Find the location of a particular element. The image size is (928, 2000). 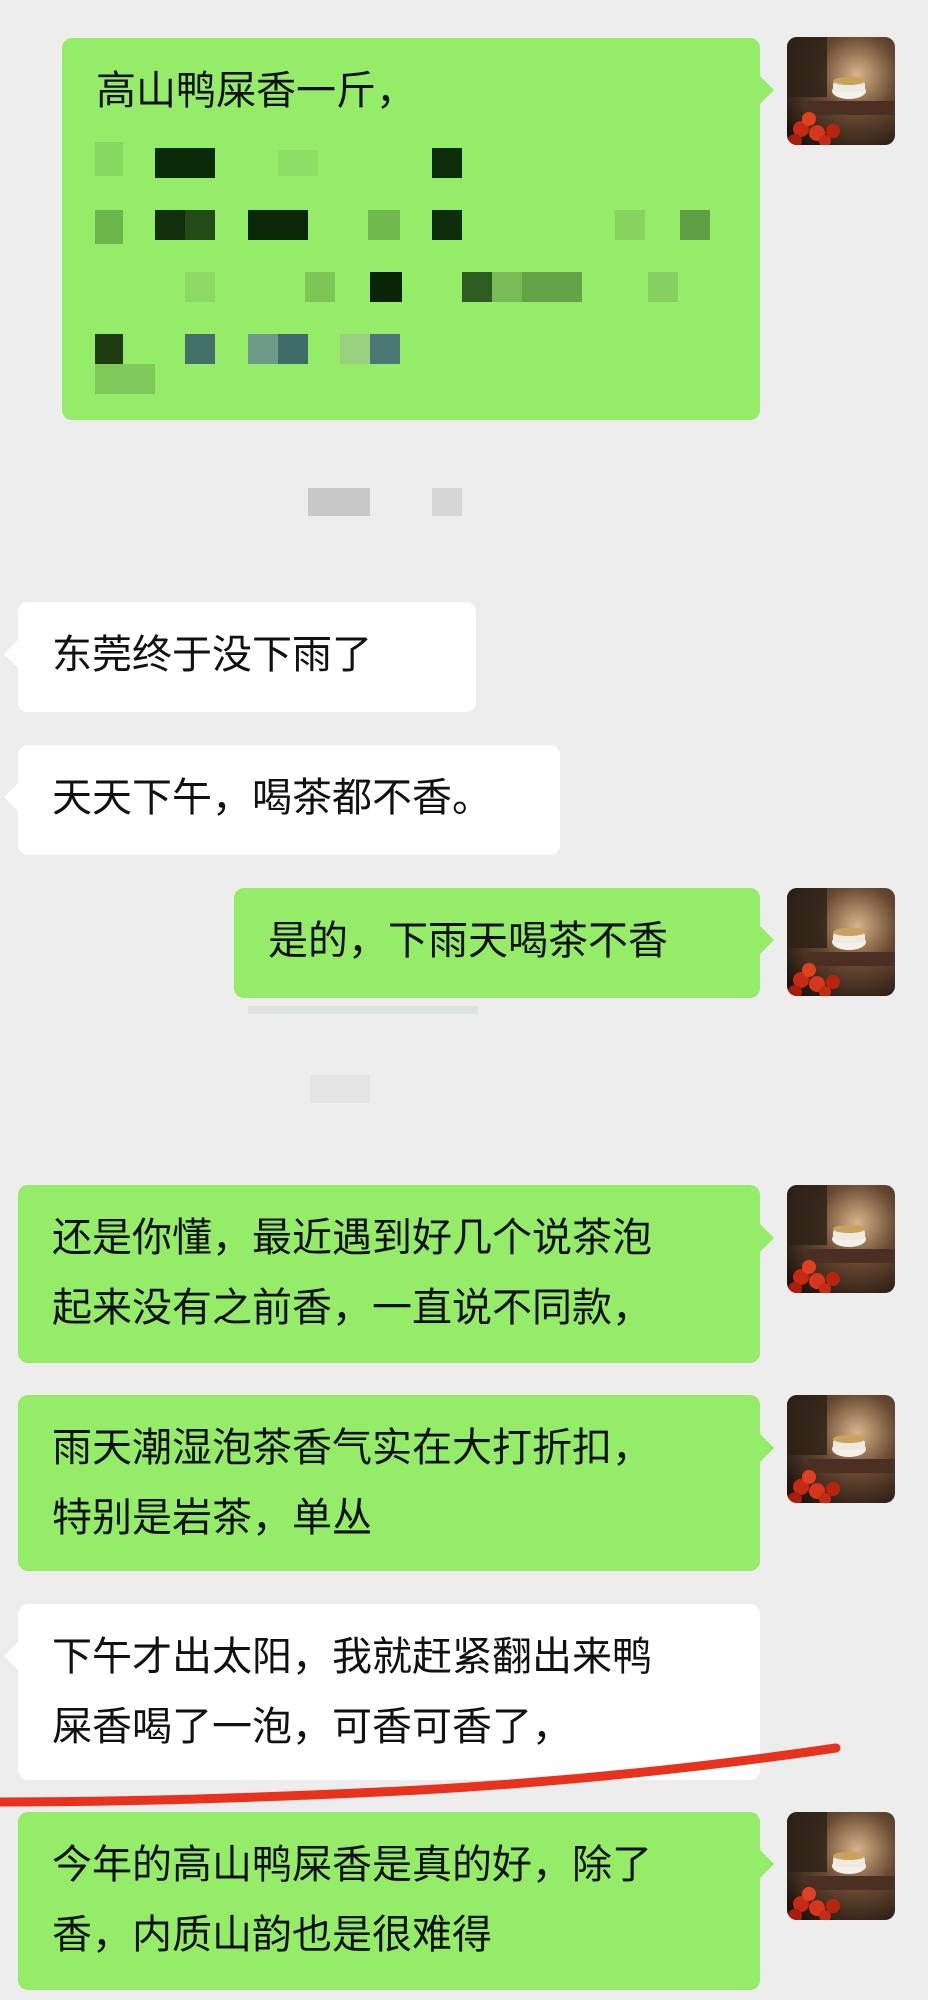

message-bubble: 天天下午，喝茶都不香。 is located at coordinates (289, 800).